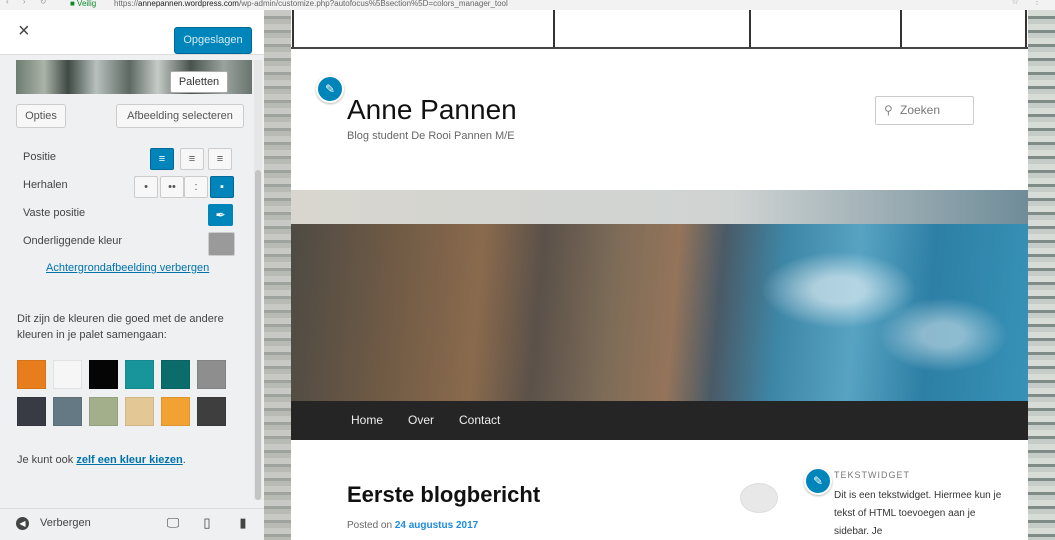  What do you see at coordinates (891, 305) in the screenshot?
I see `header-image-waves` at bounding box center [891, 305].